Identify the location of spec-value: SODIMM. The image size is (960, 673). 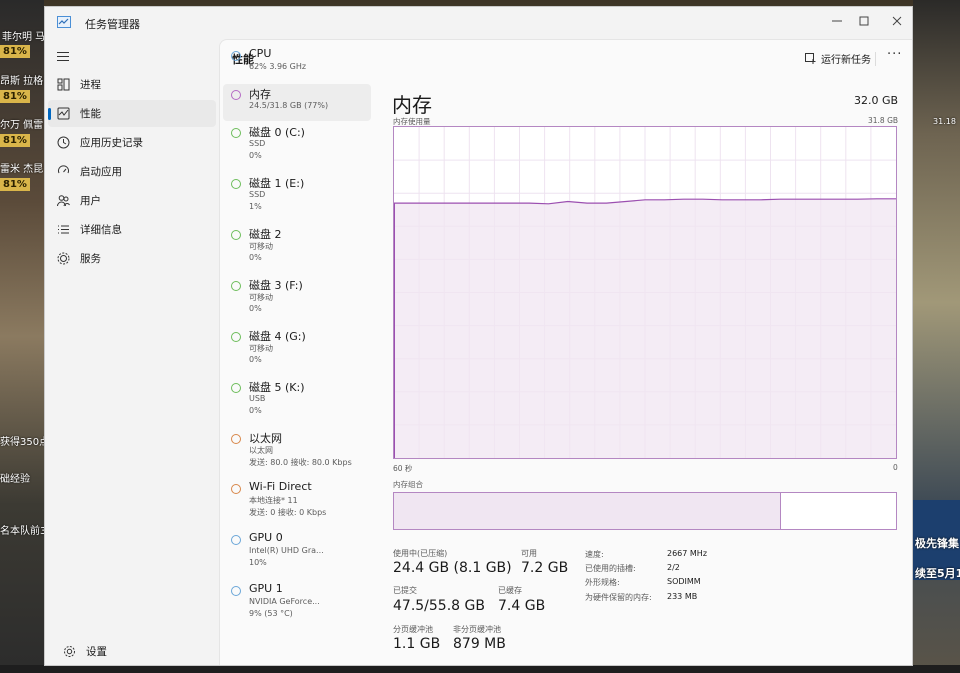
(684, 581).